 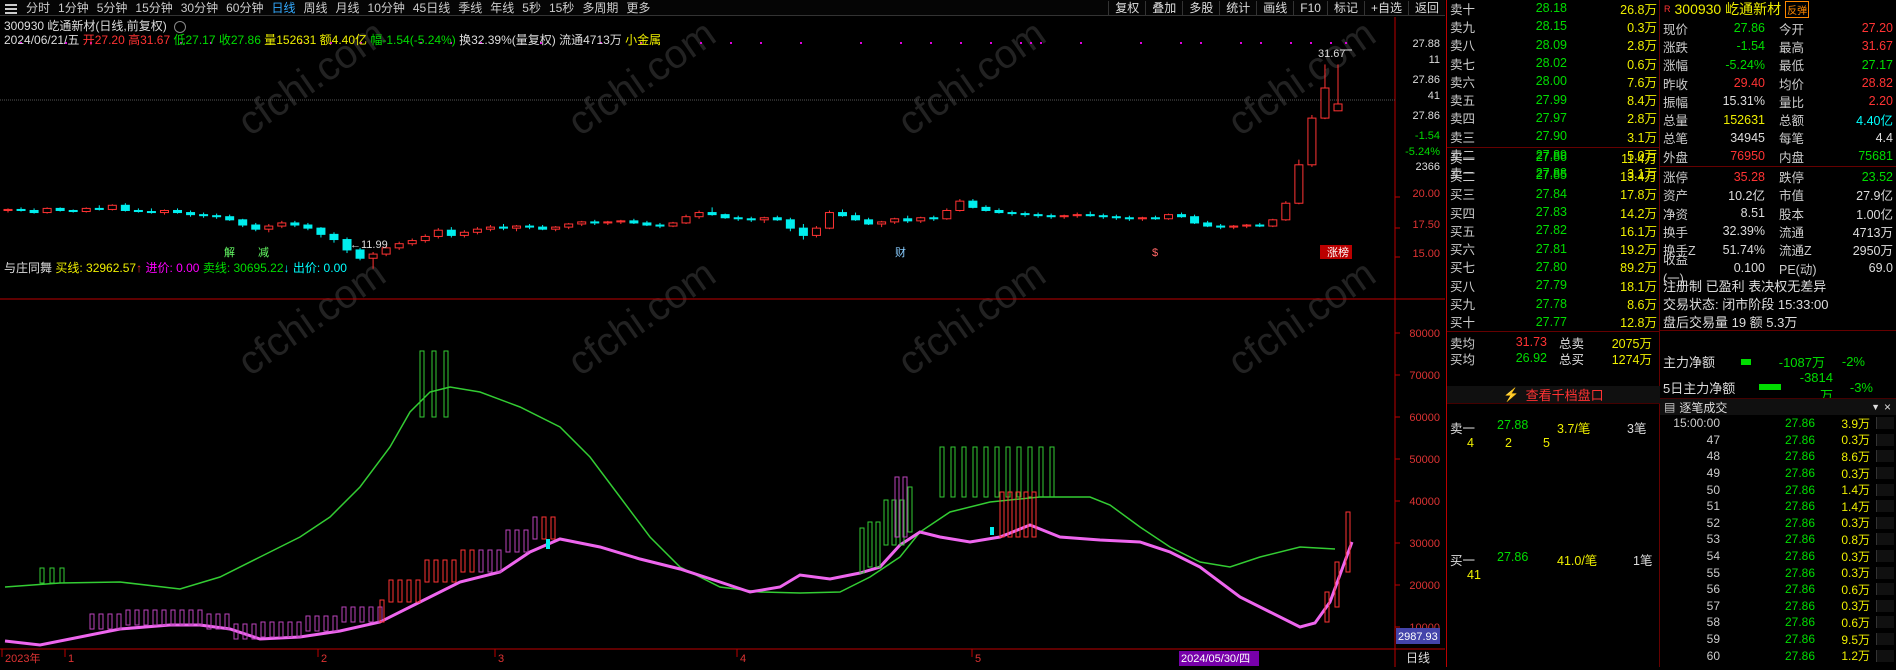 What do you see at coordinates (1513, 425) in the screenshot?
I see `l2-sell-price: 27.88` at bounding box center [1513, 425].